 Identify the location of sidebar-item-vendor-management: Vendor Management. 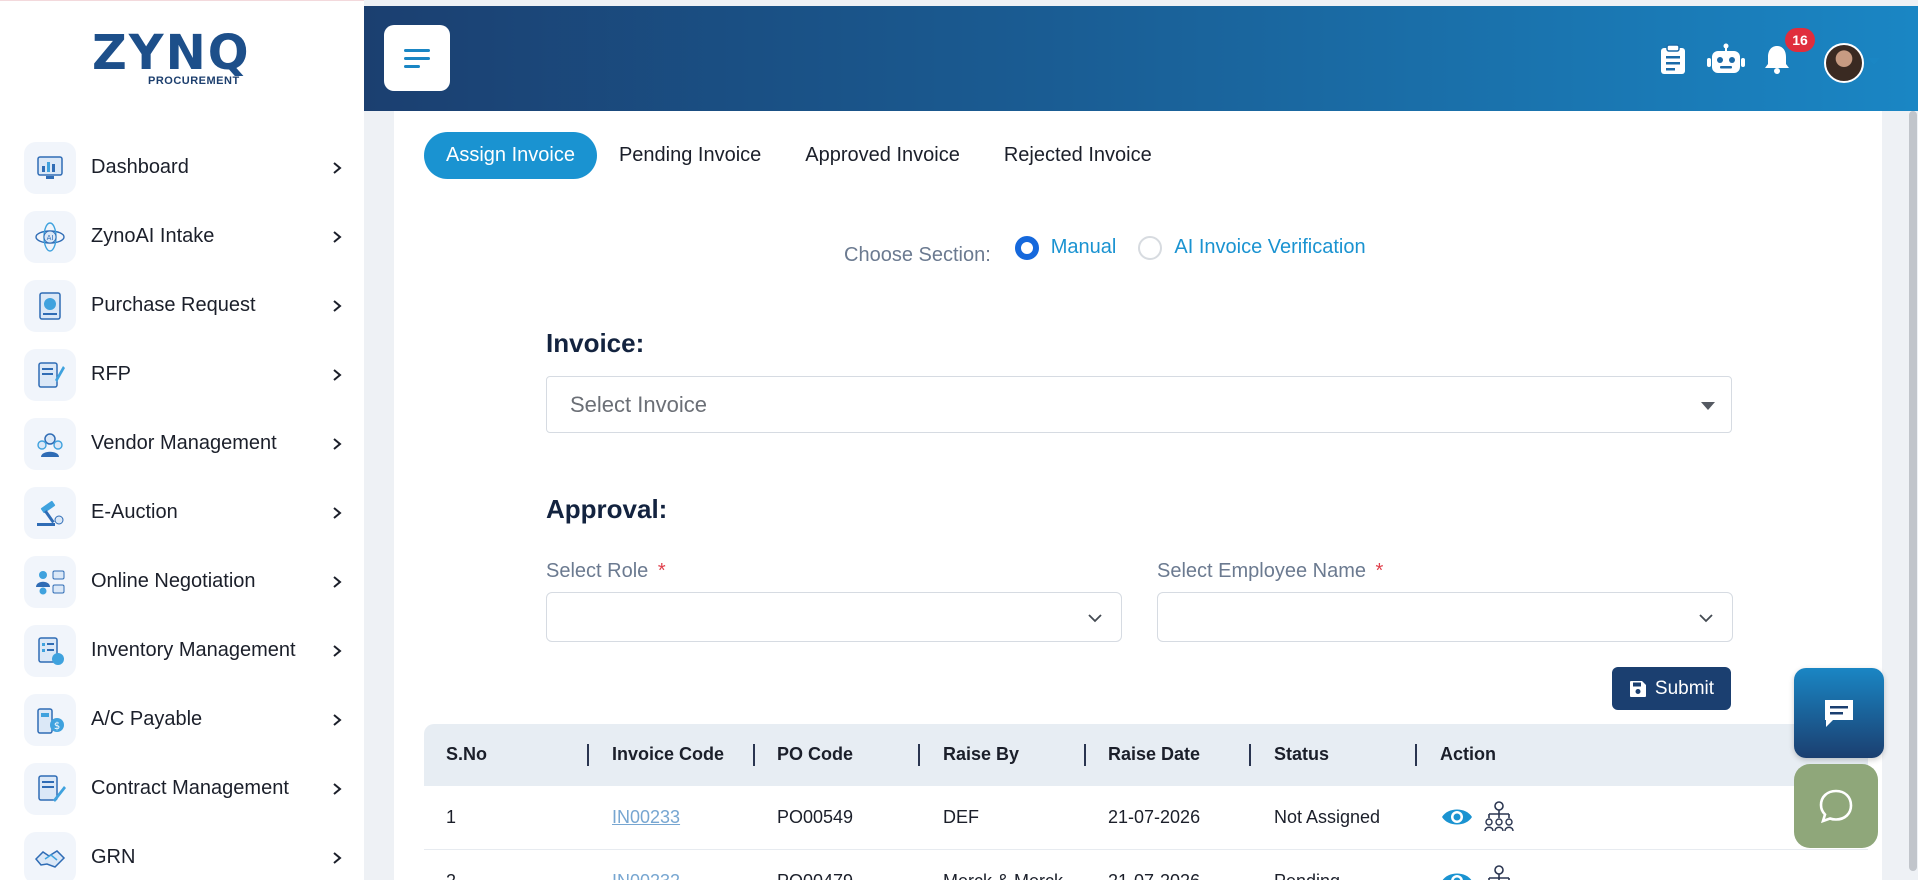
(182, 443).